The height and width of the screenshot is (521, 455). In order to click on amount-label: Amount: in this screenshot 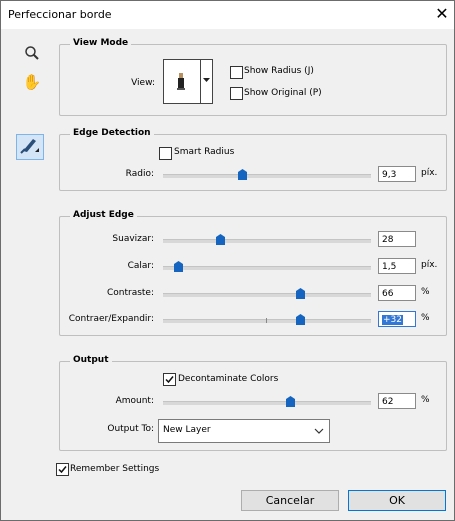, I will do `click(134, 401)`.